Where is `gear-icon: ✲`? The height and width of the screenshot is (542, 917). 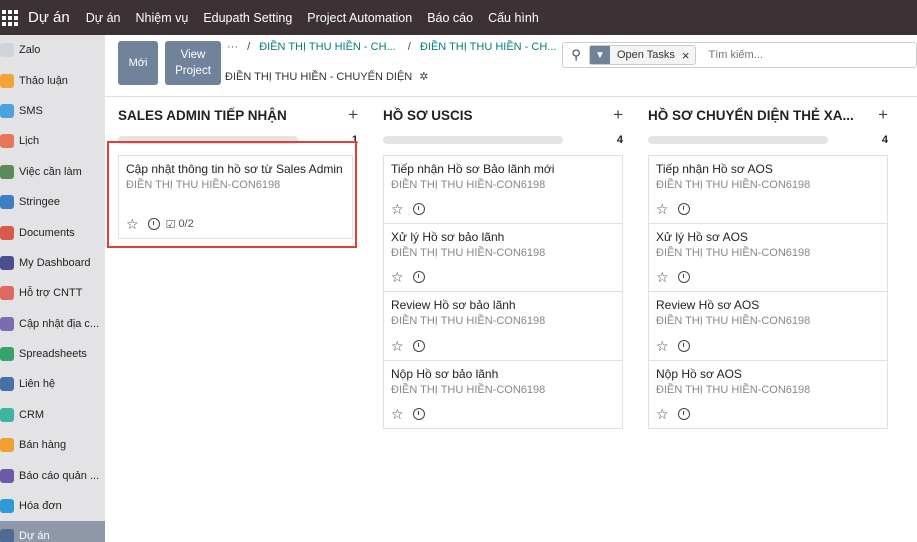
gear-icon: ✲ is located at coordinates (423, 76).